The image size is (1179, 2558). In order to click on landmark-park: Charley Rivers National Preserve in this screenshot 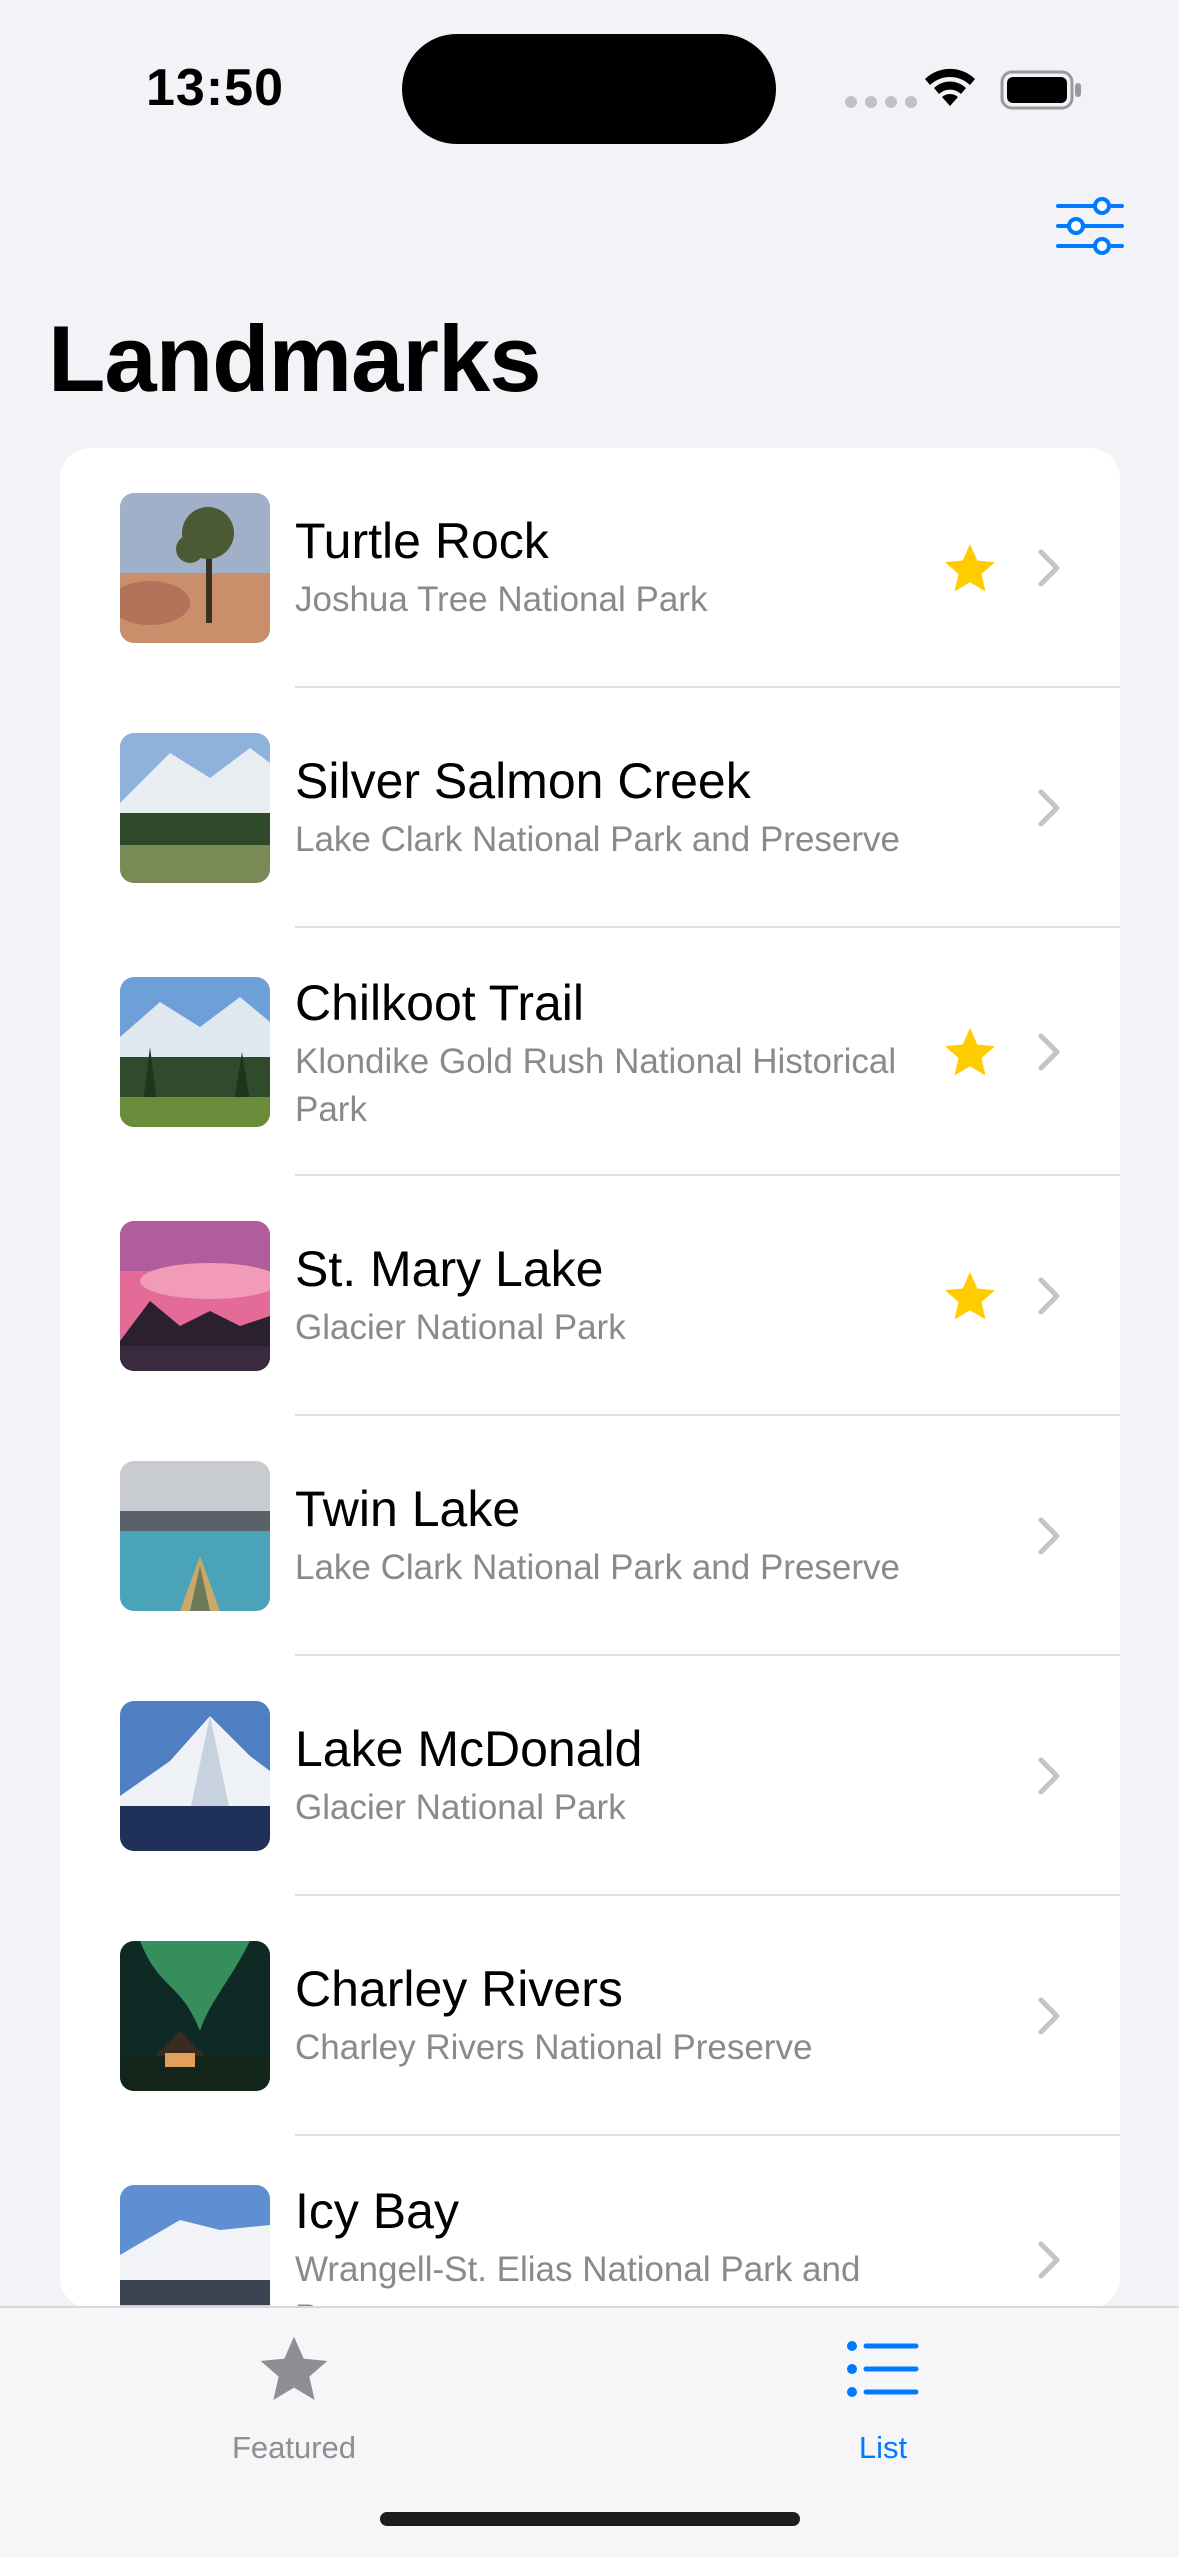, I will do `click(554, 2047)`.